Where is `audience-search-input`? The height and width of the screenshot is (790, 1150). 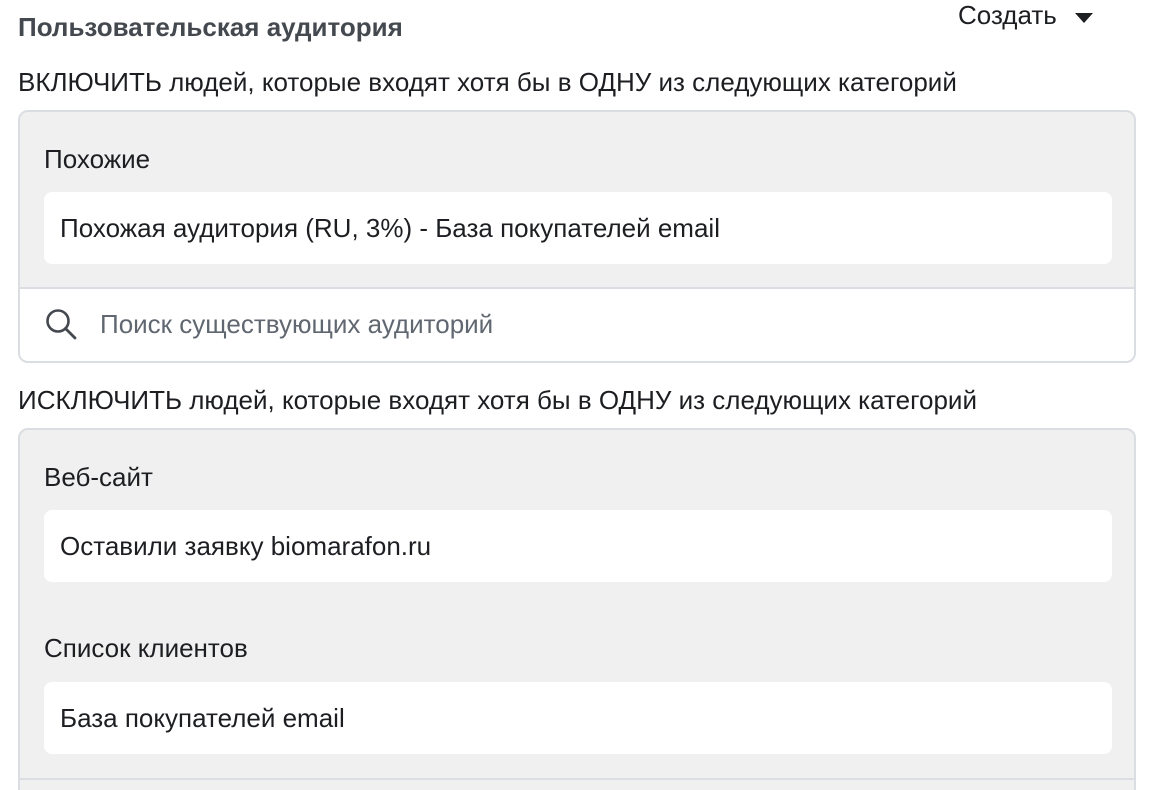 audience-search-input is located at coordinates (590, 324).